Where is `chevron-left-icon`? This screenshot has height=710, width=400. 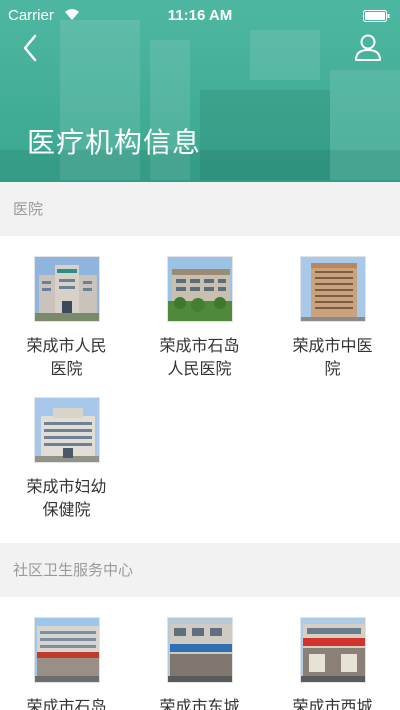 chevron-left-icon is located at coordinates (30, 48).